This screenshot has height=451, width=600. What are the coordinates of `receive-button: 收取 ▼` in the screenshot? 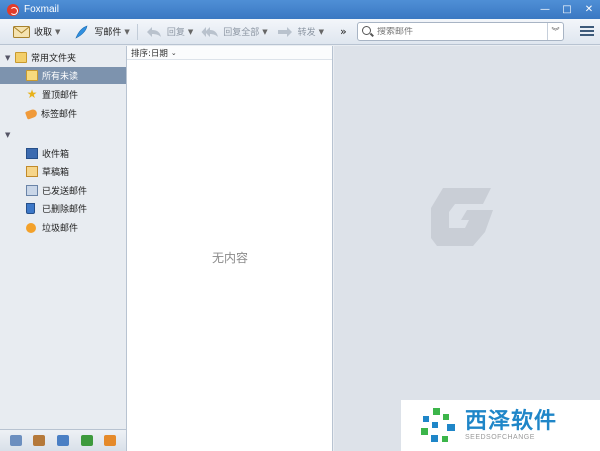 It's located at (36, 32).